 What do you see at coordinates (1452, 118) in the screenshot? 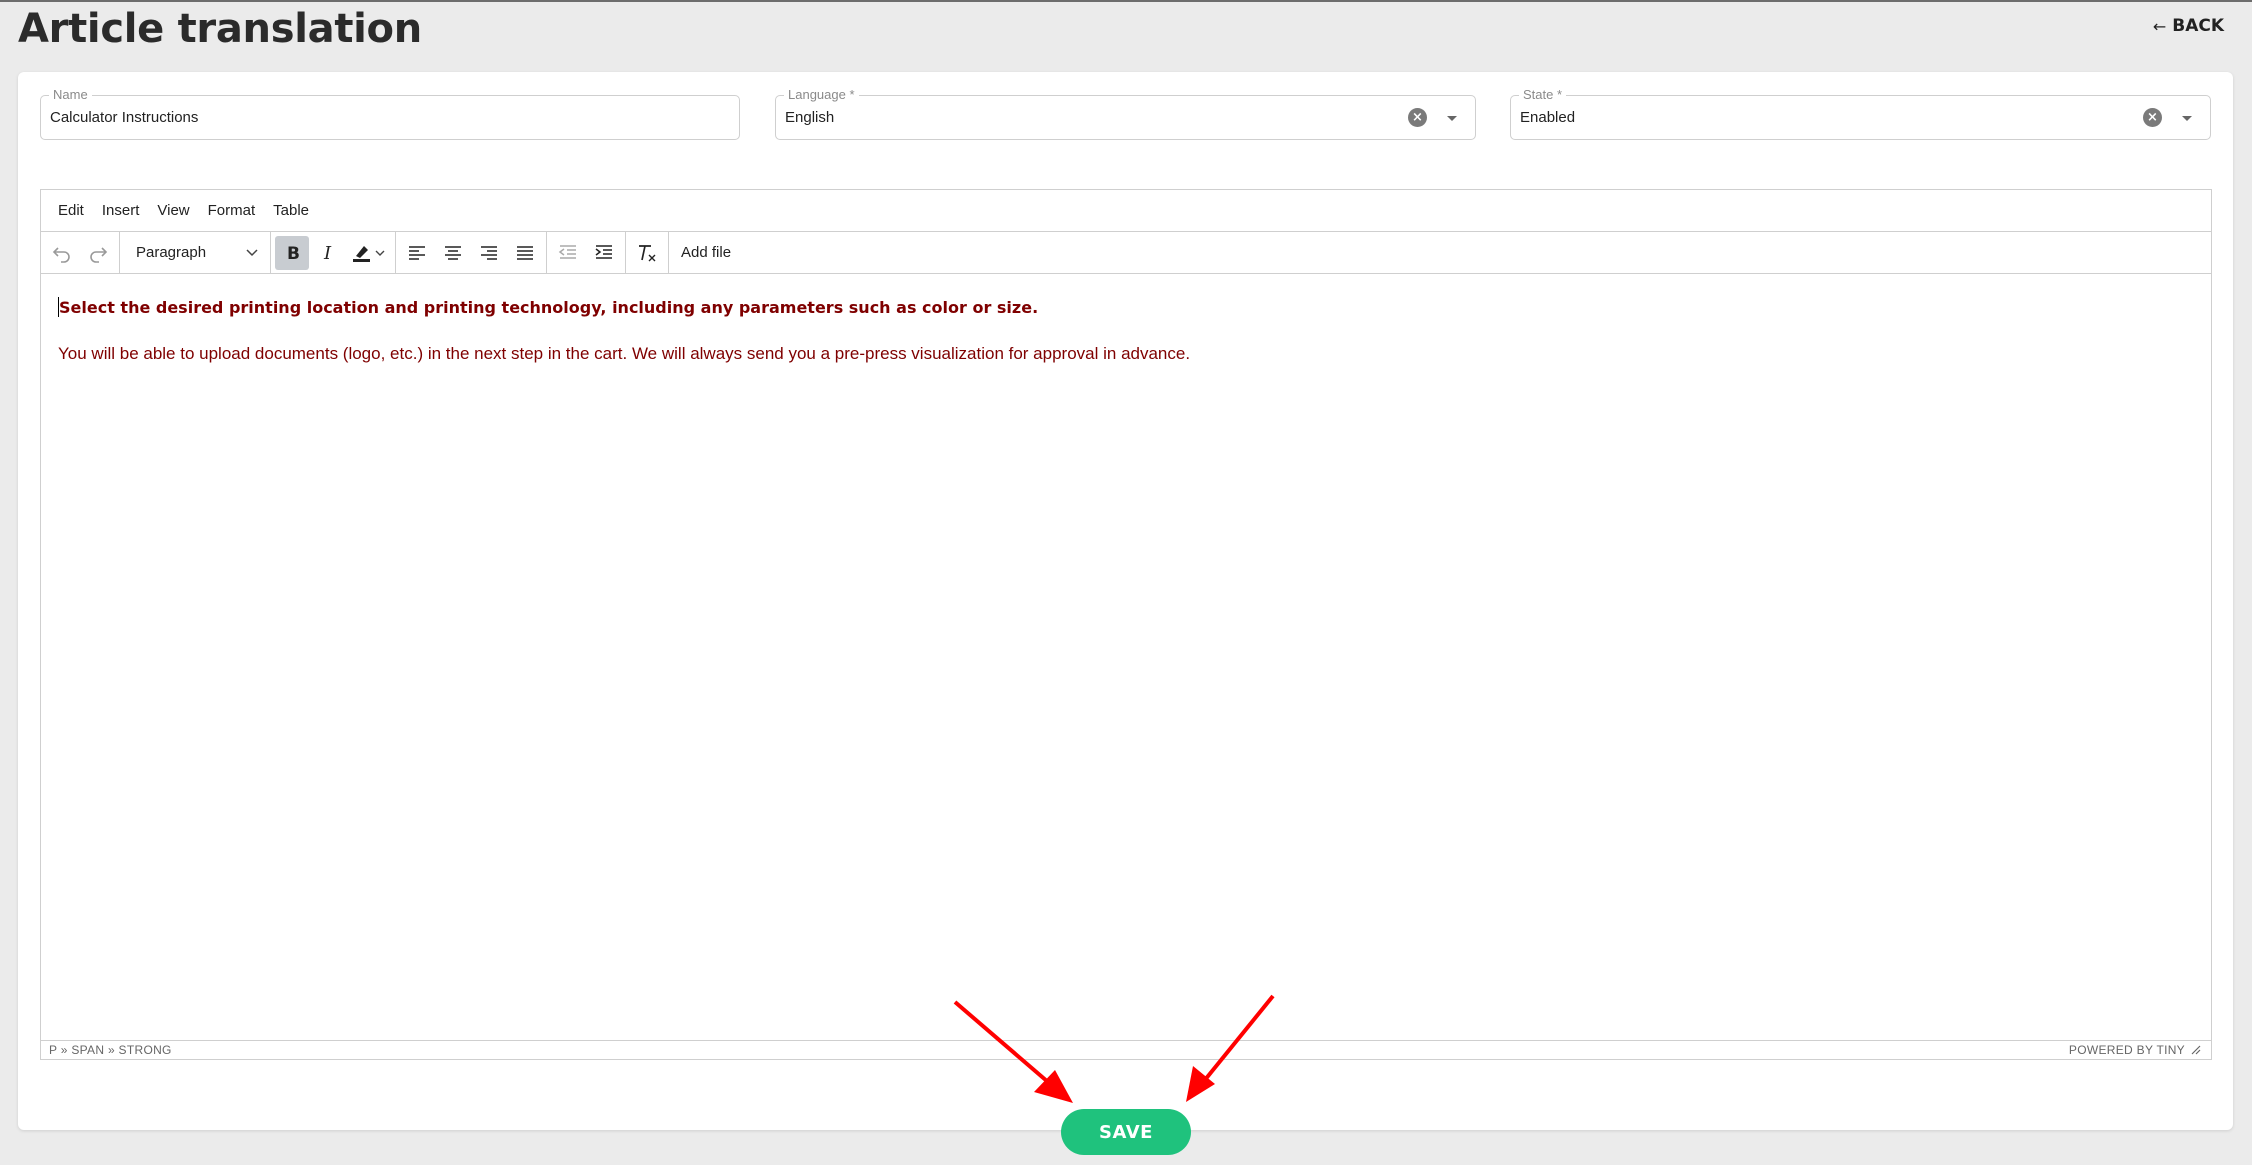
I see `language-dropdown-icon` at bounding box center [1452, 118].